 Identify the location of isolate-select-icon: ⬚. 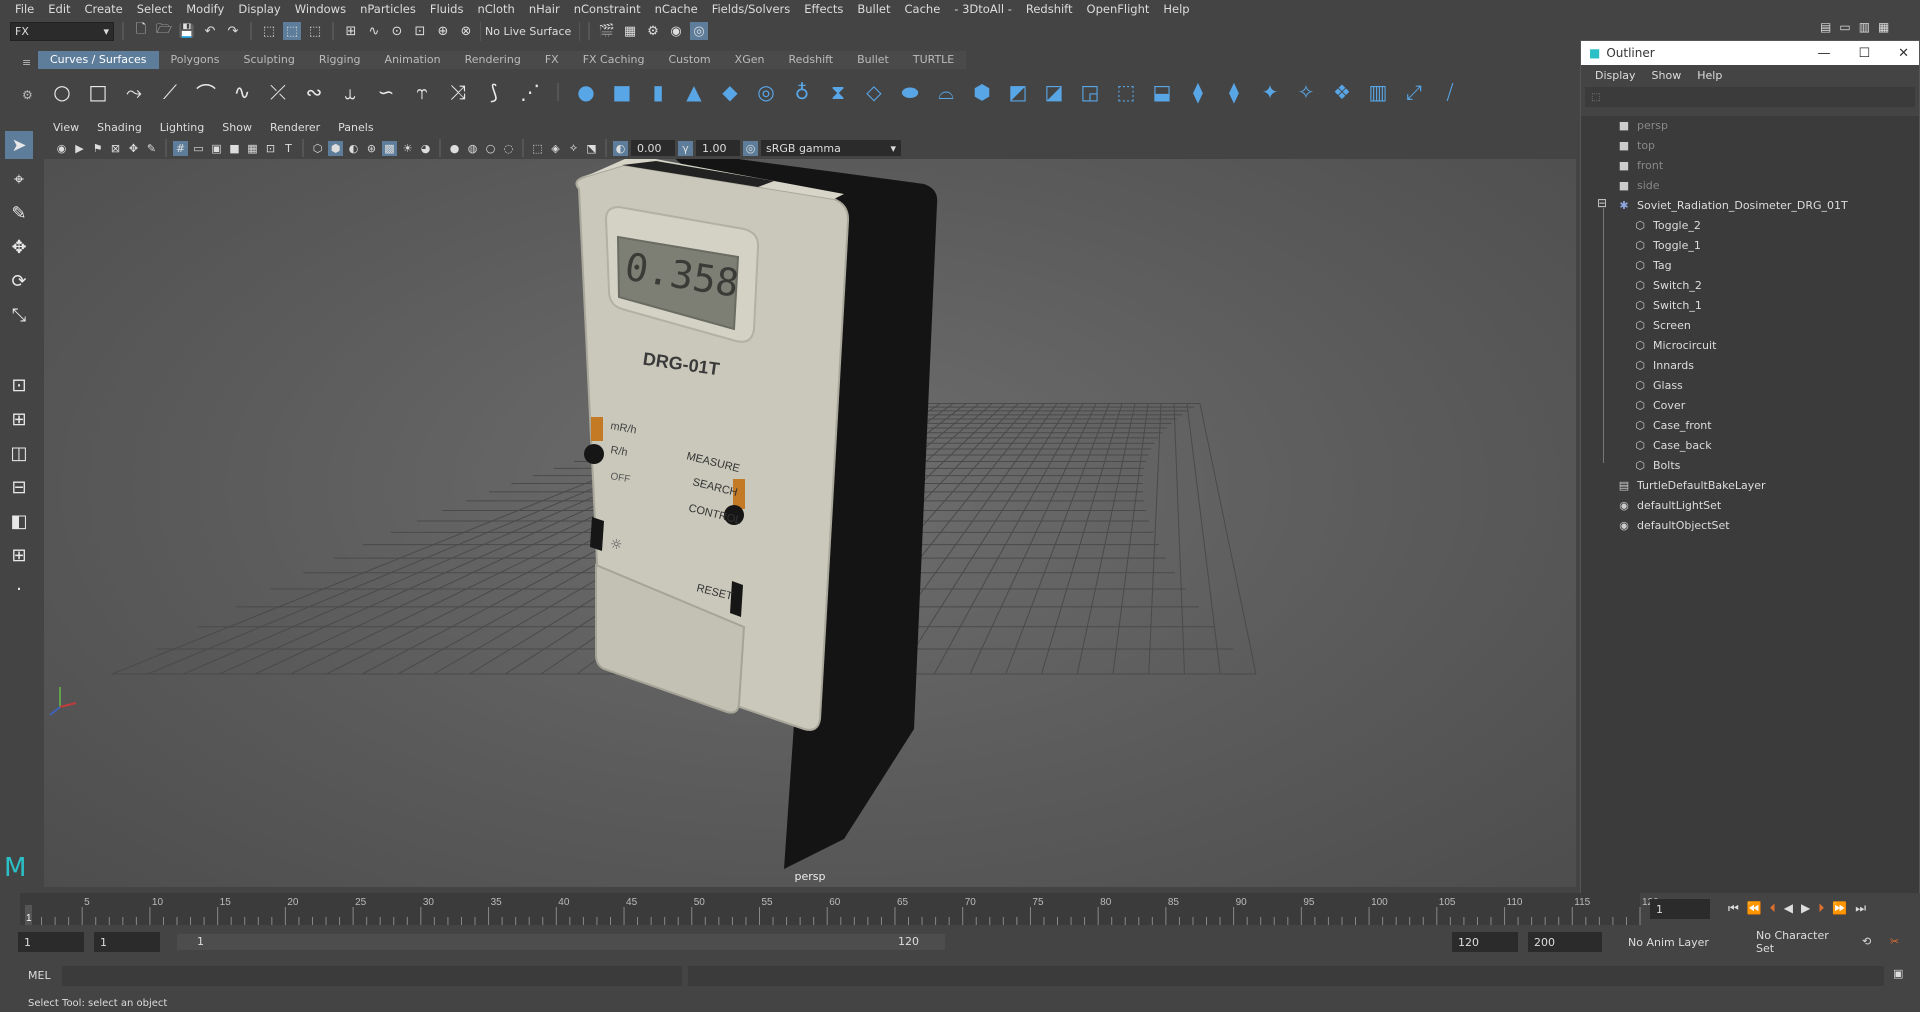
(537, 148).